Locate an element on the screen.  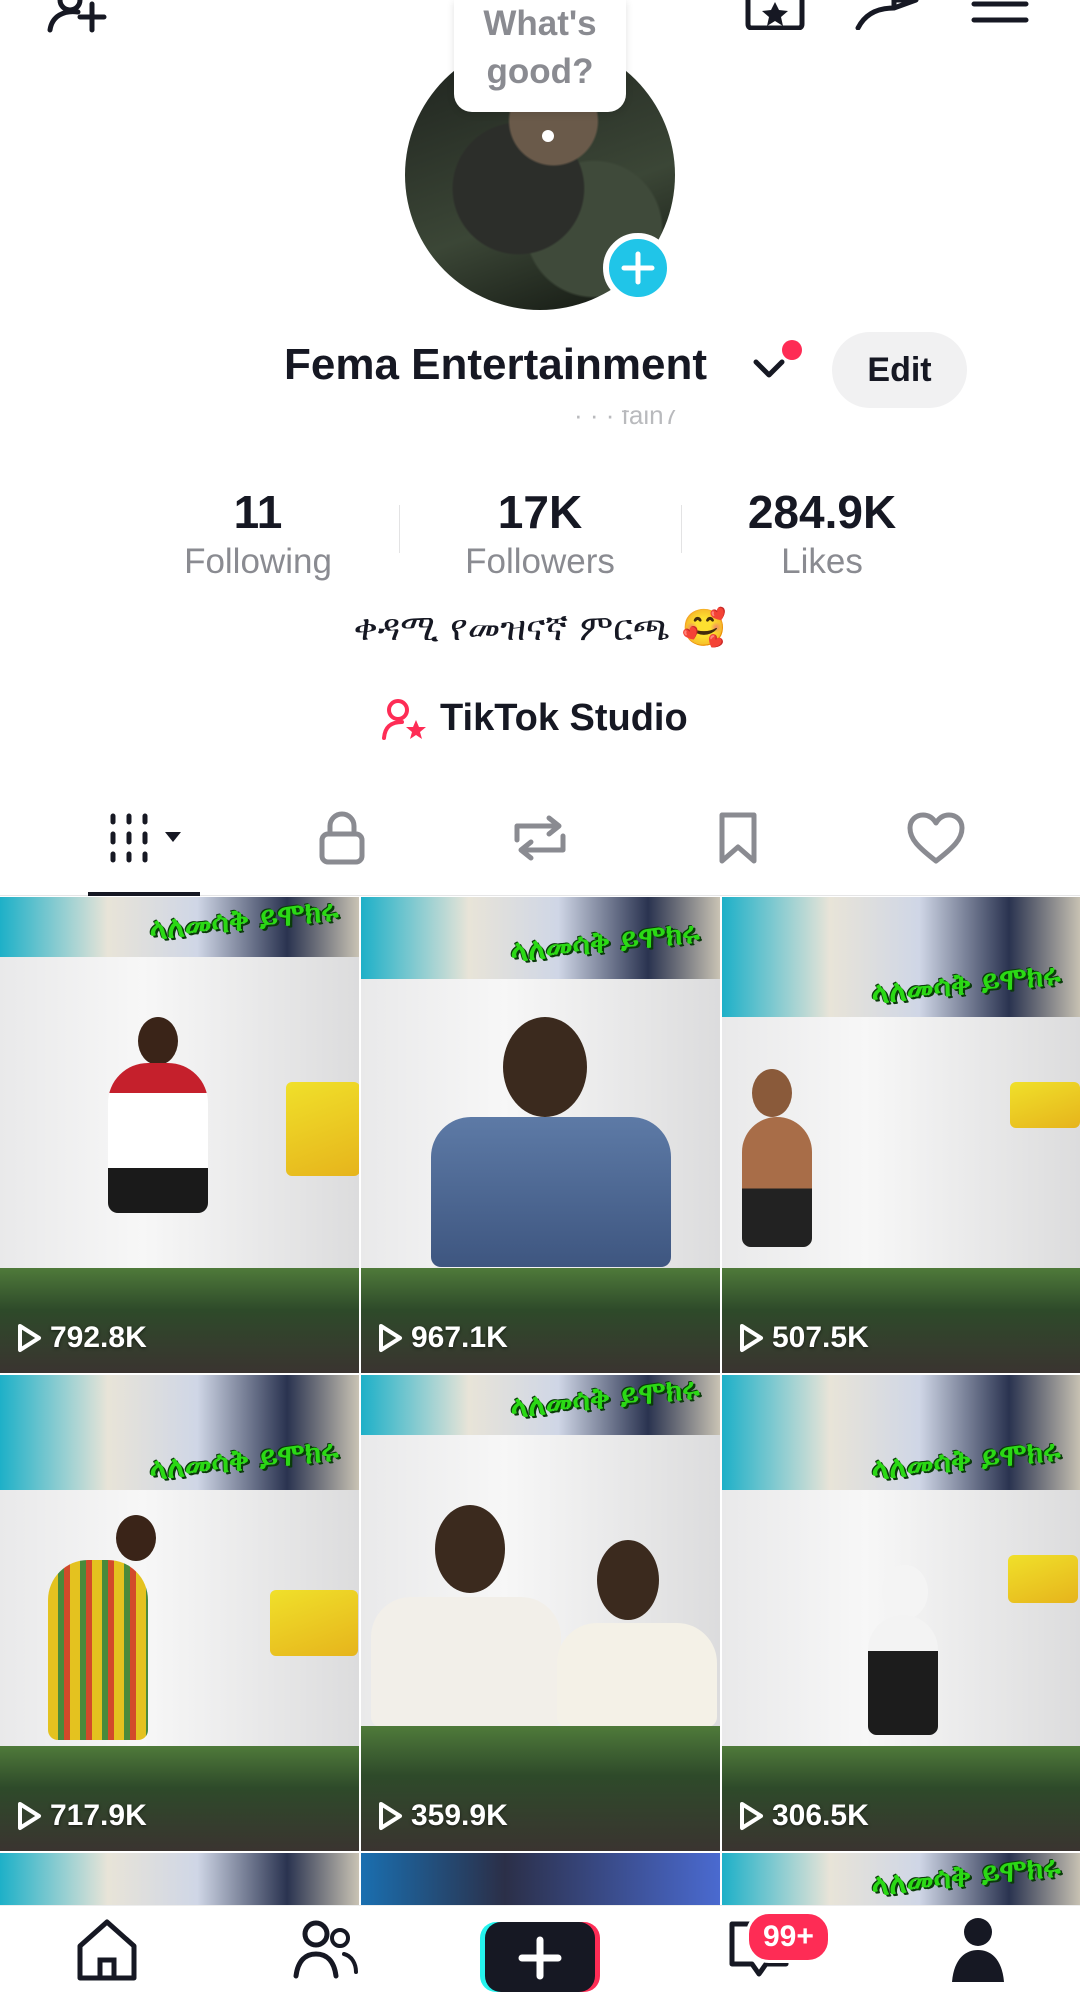
view-count-value: 967.1K is located at coordinates (459, 1337).